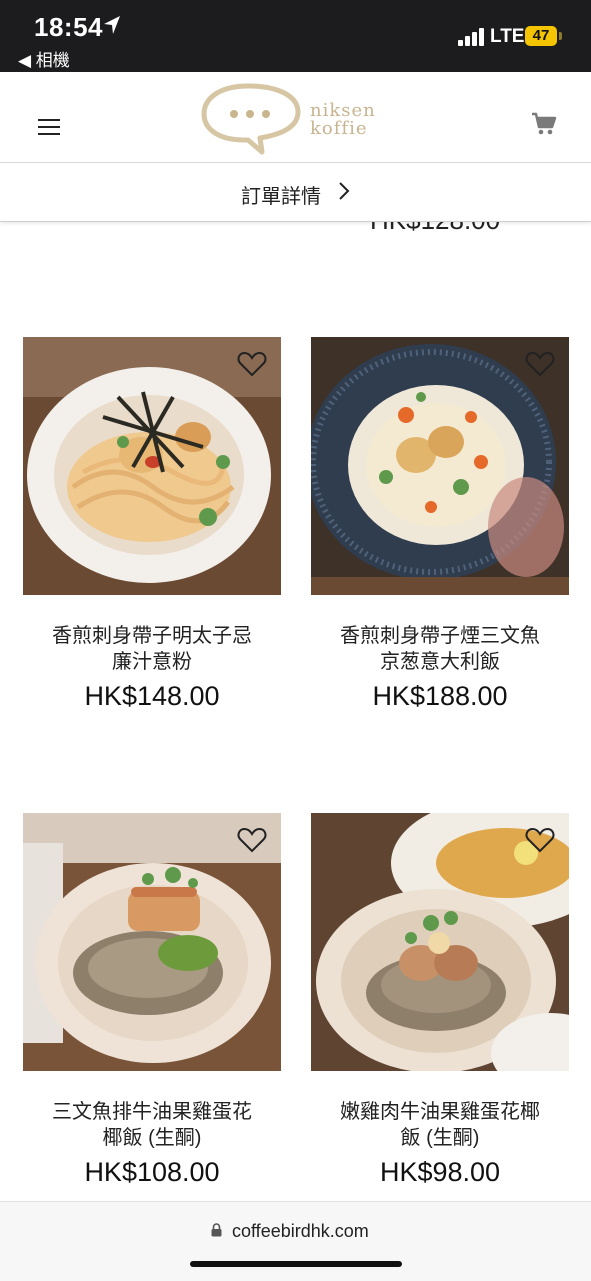 This screenshot has width=591, height=1281. I want to click on product-name-line-1: 嫩雞肉牛油果雞蛋花椰, so click(440, 1112).